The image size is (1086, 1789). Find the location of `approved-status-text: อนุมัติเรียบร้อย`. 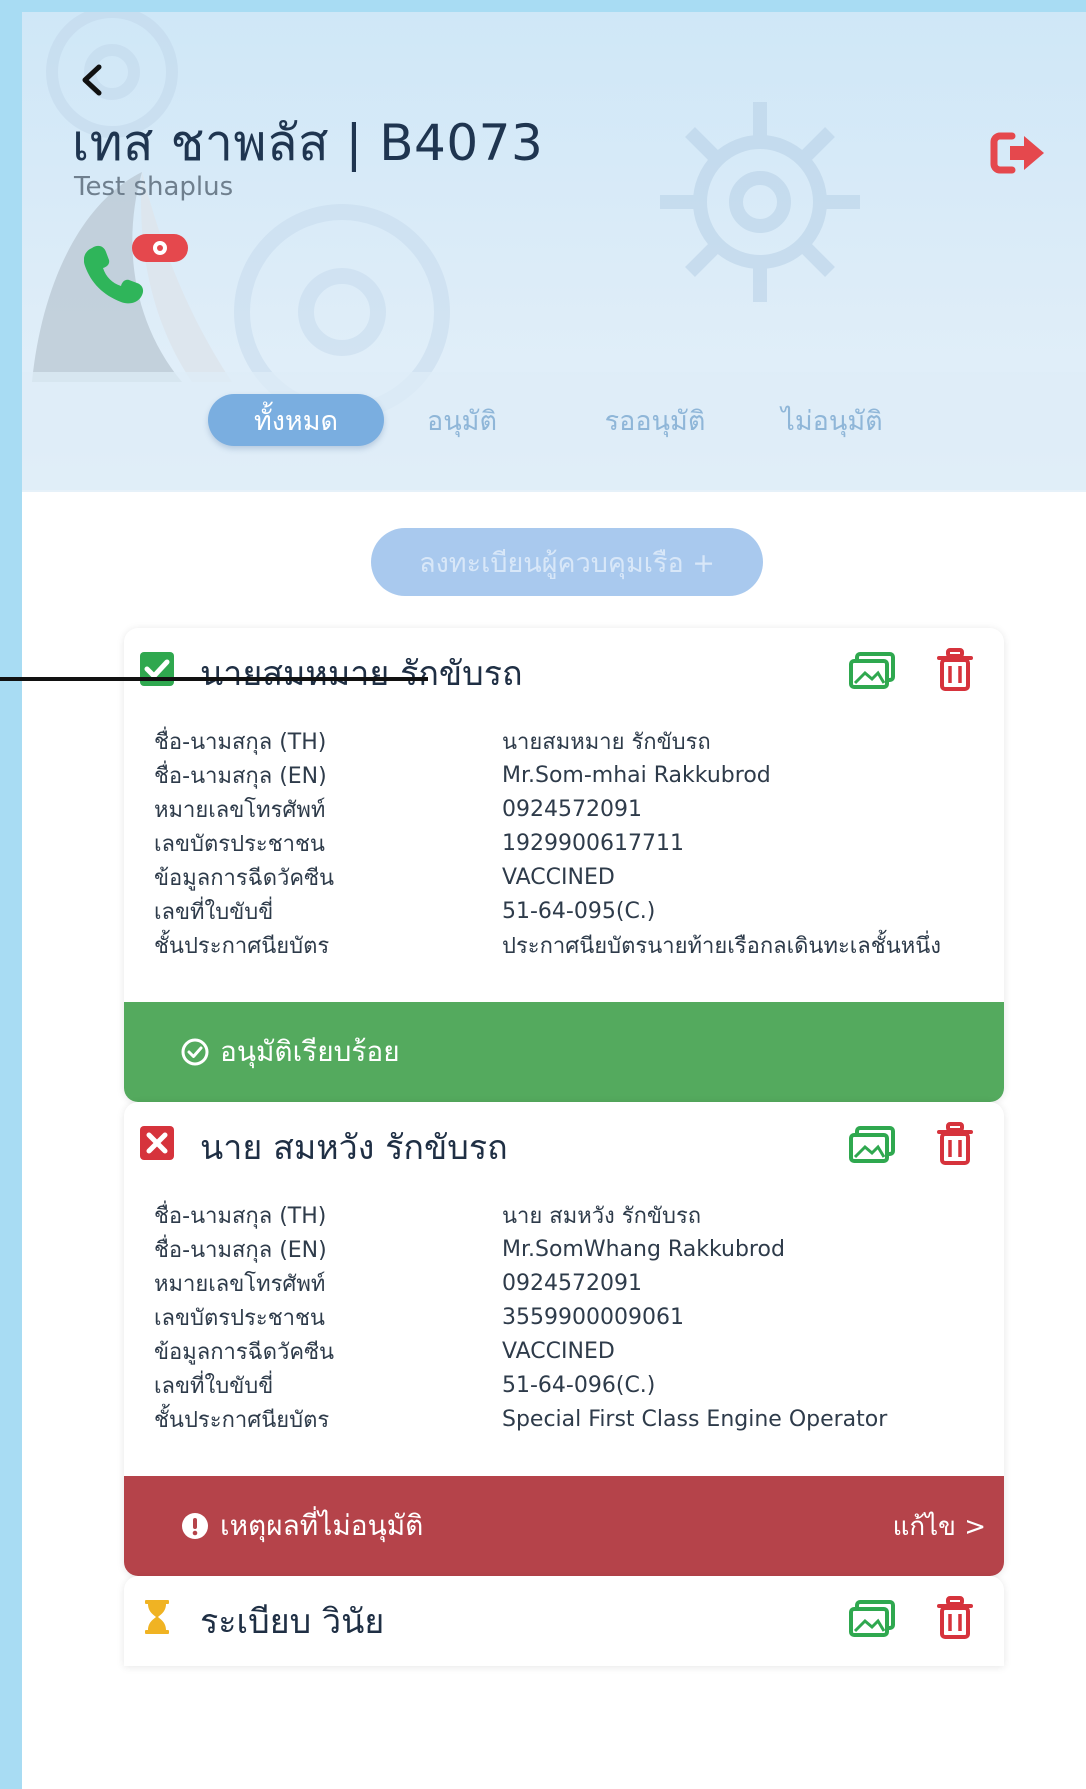

approved-status-text: อนุมัติเรียบร้อย is located at coordinates (310, 1051).